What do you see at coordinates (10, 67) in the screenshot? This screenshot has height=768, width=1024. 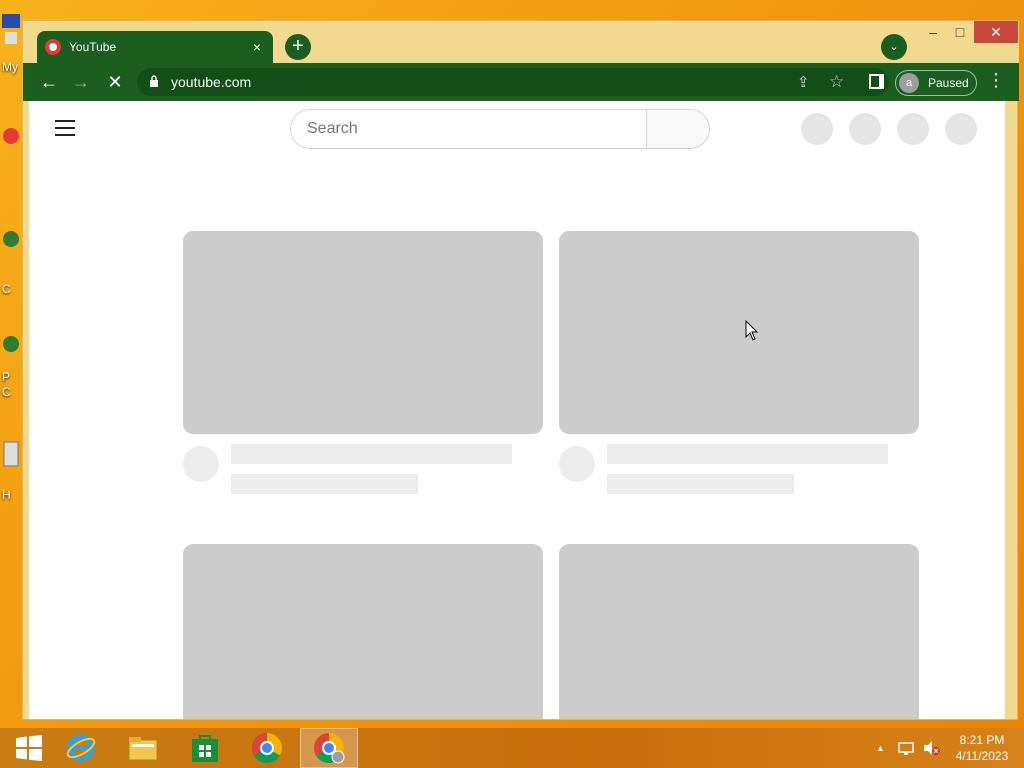 I see `desktop-icon-label: My` at bounding box center [10, 67].